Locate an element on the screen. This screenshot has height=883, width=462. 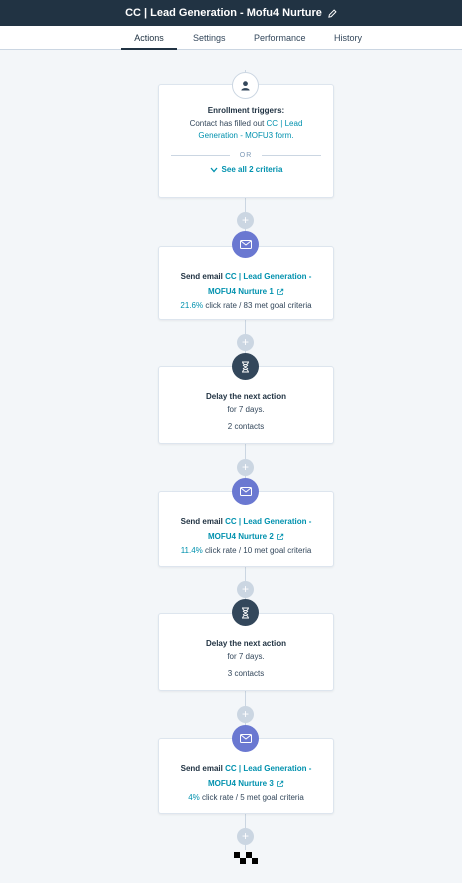
email-stats: 21.6% click rate / 83 met goal criteria is located at coordinates (246, 305).